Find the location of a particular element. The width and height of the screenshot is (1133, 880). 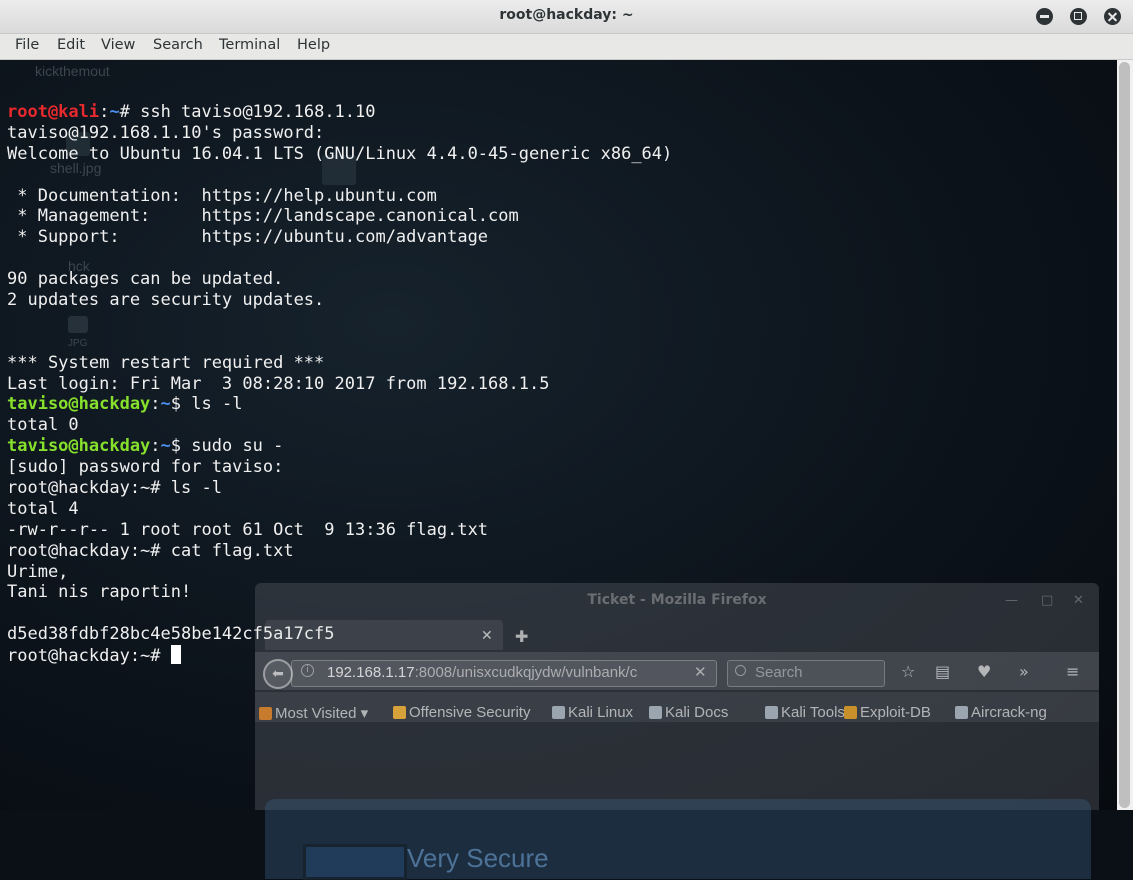

close-icon is located at coordinates (1112, 16).